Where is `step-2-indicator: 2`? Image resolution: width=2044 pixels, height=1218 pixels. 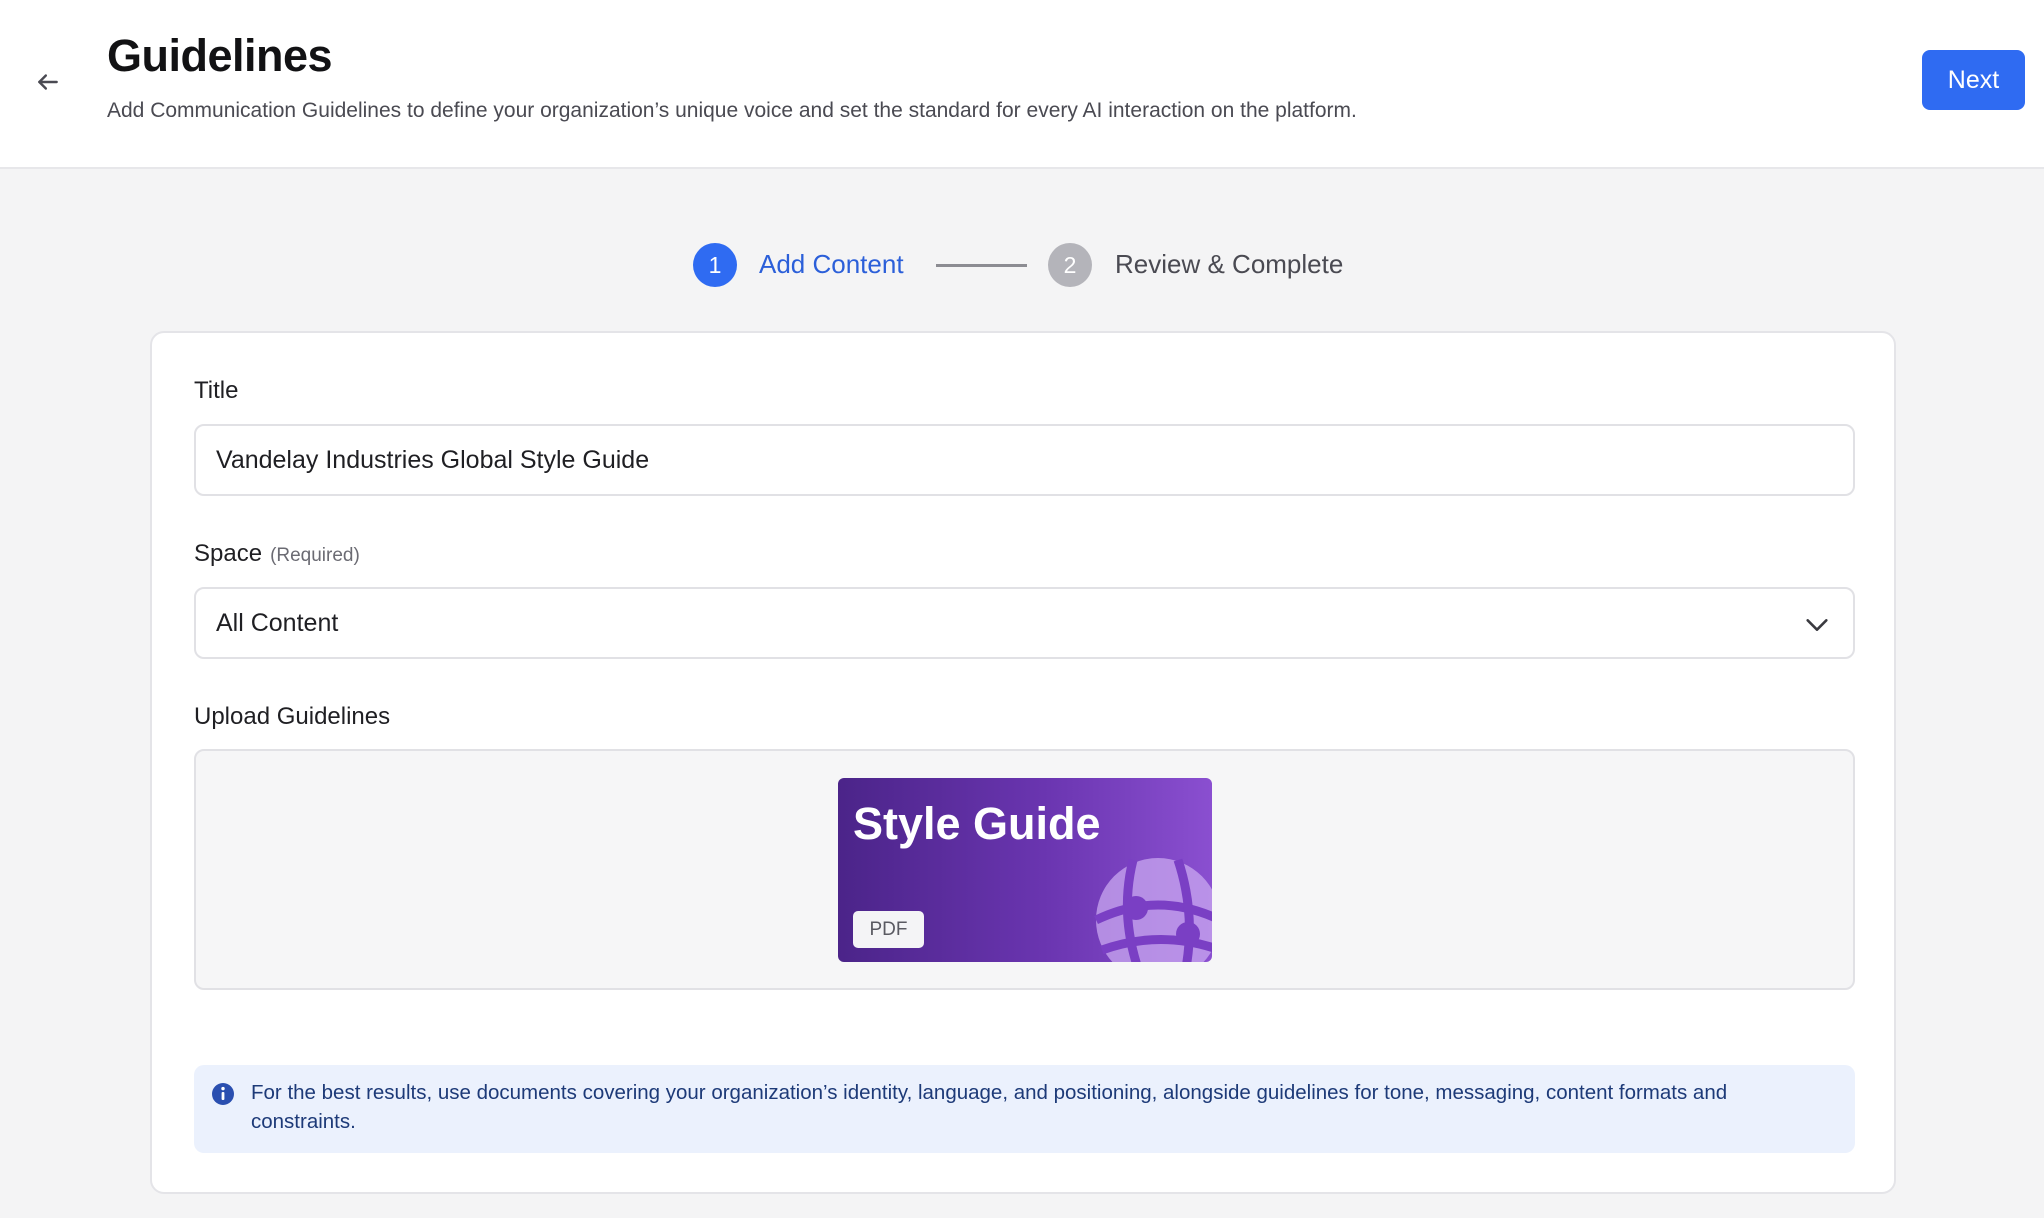
step-2-indicator: 2 is located at coordinates (1070, 265).